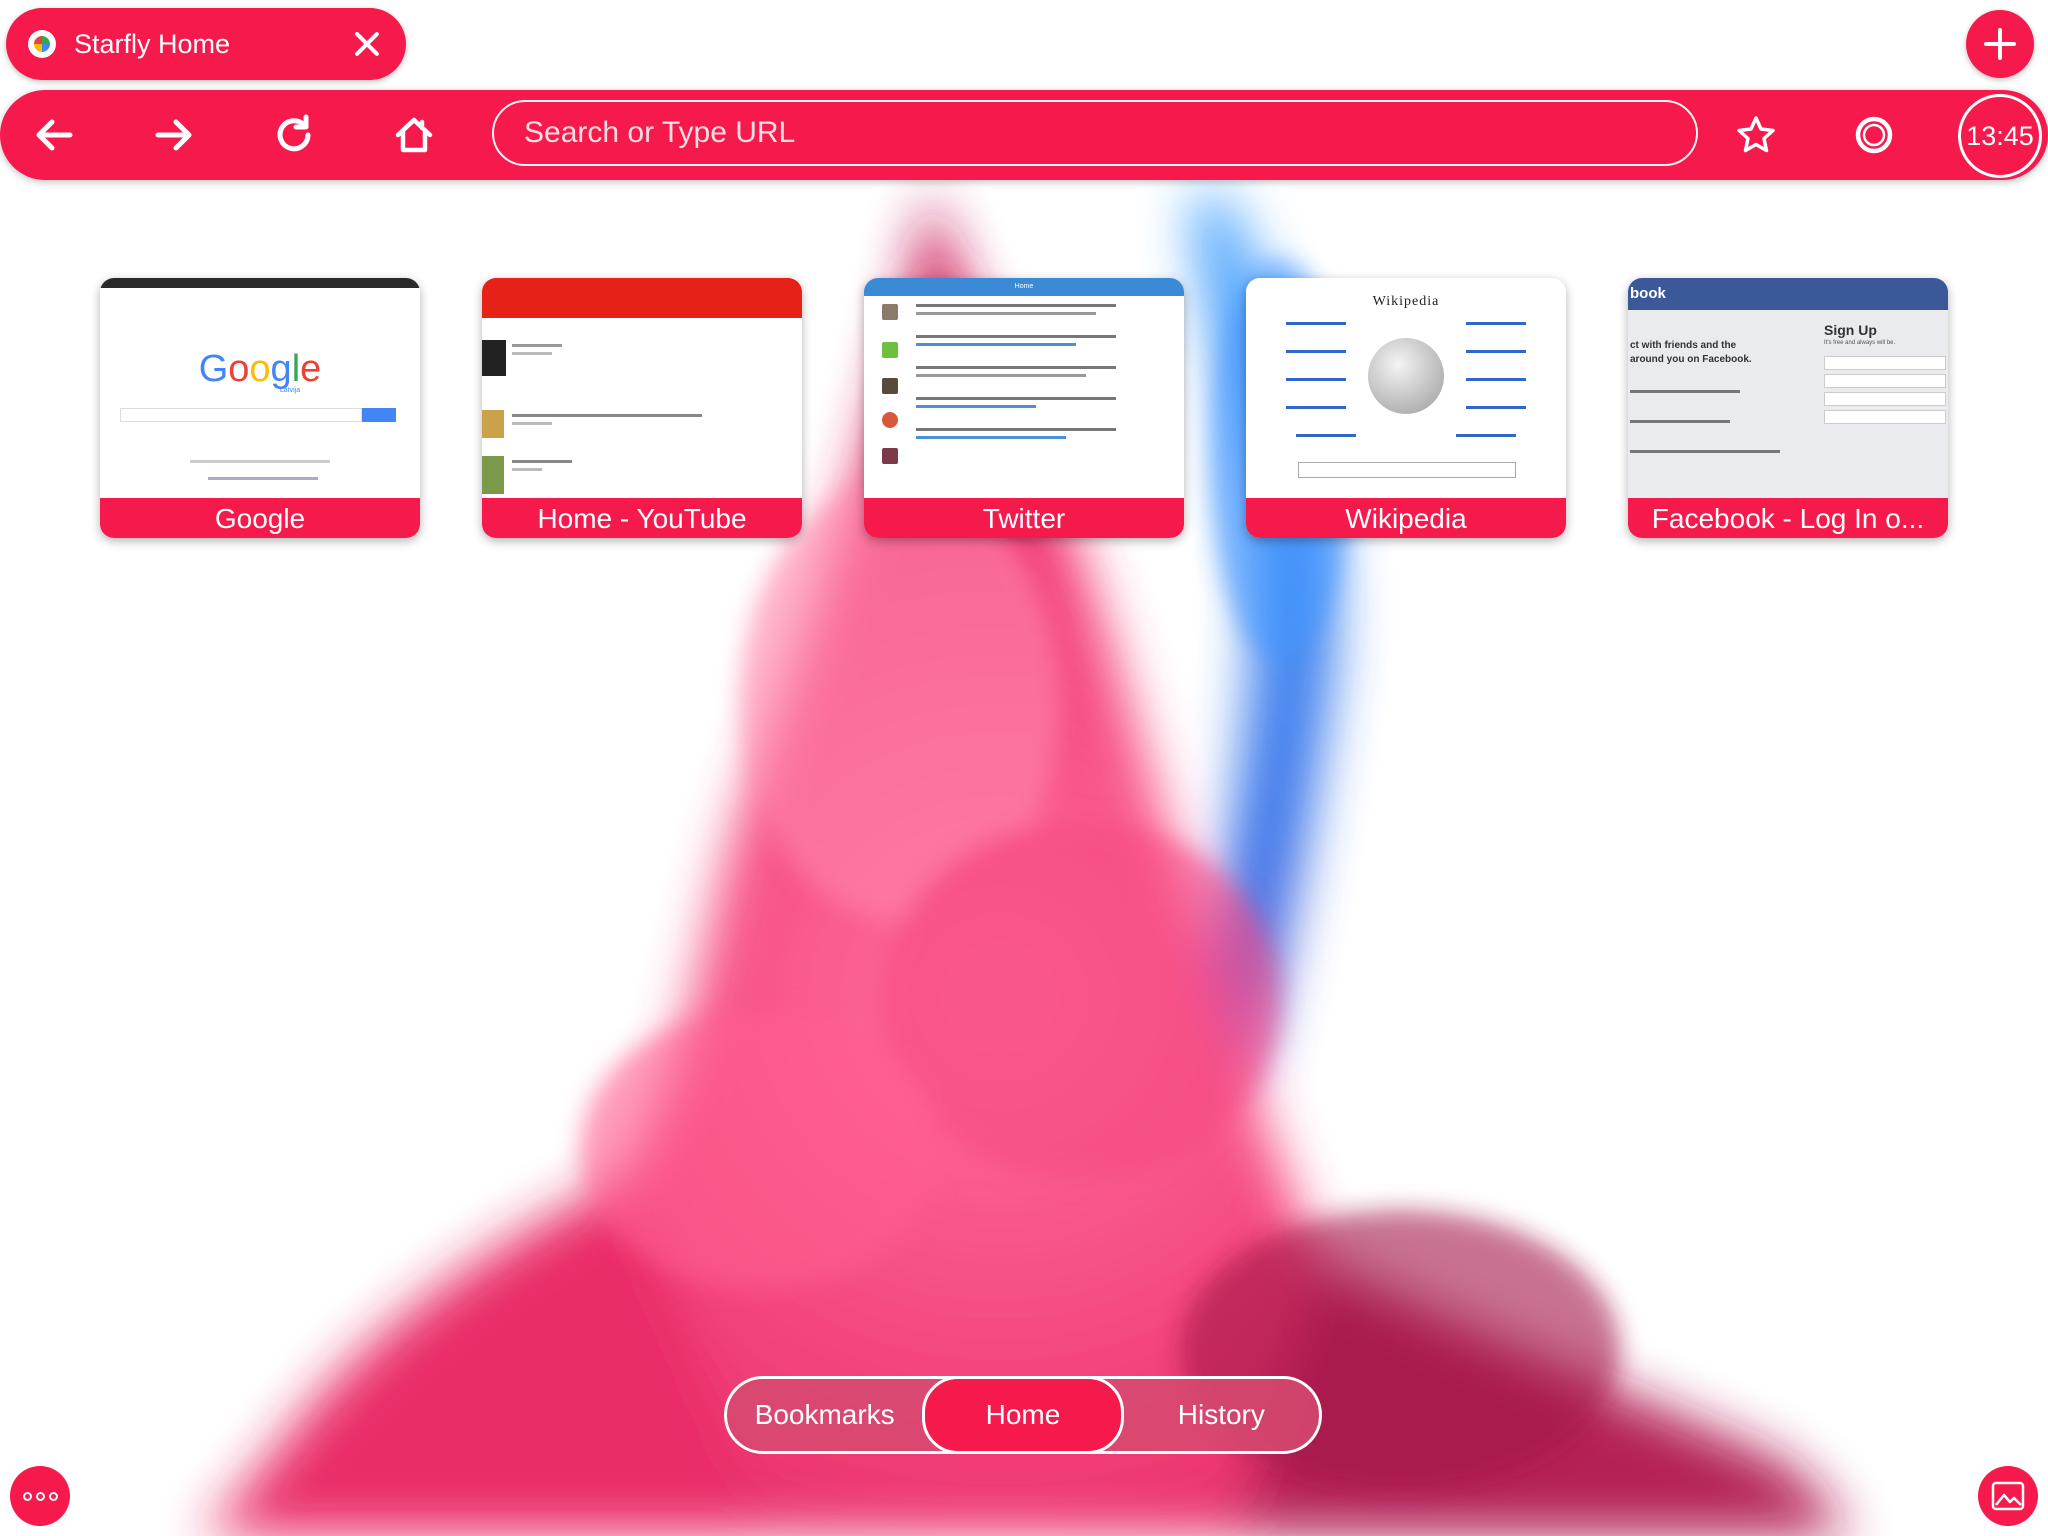 The width and height of the screenshot is (2048, 1536). I want to click on speed-dial-youtube: Home - YouTube, so click(642, 408).